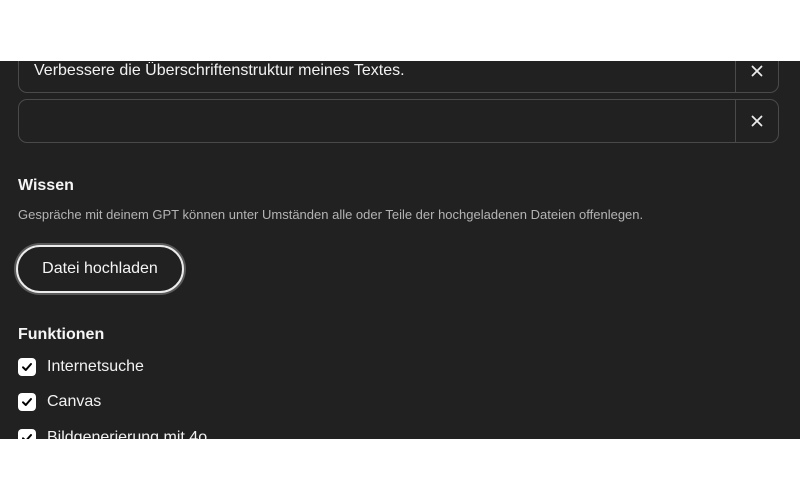 The height and width of the screenshot is (500, 800). What do you see at coordinates (100, 269) in the screenshot?
I see `upload-file-button: Datei hochladen` at bounding box center [100, 269].